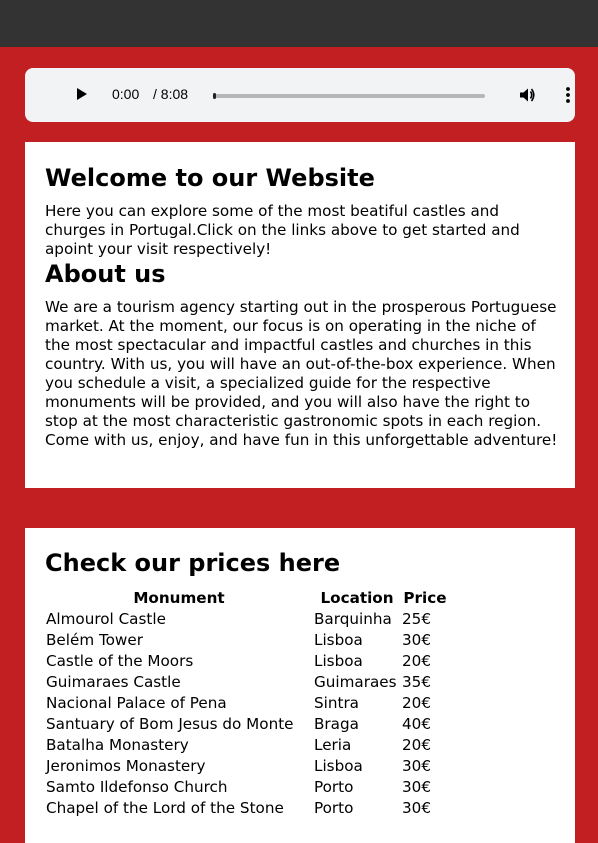 The image size is (598, 843). I want to click on monument-cell: Samto Ildefonso Church, so click(137, 787).